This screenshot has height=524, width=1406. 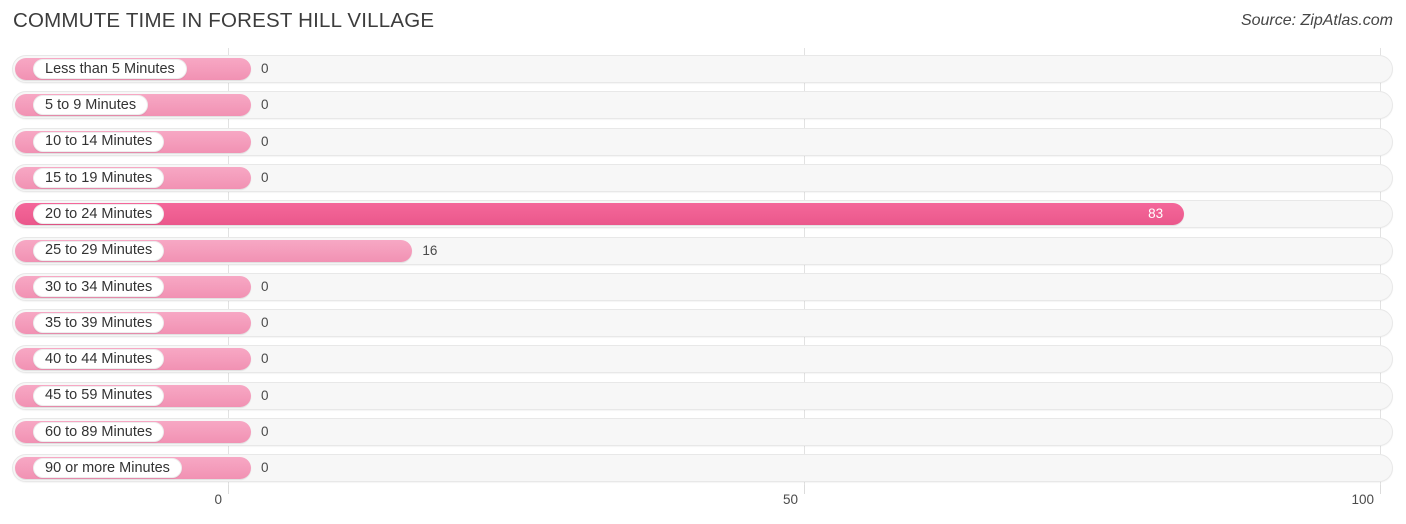 I want to click on bar-row: 60 to 89 Minutes 0, so click(x=702, y=432).